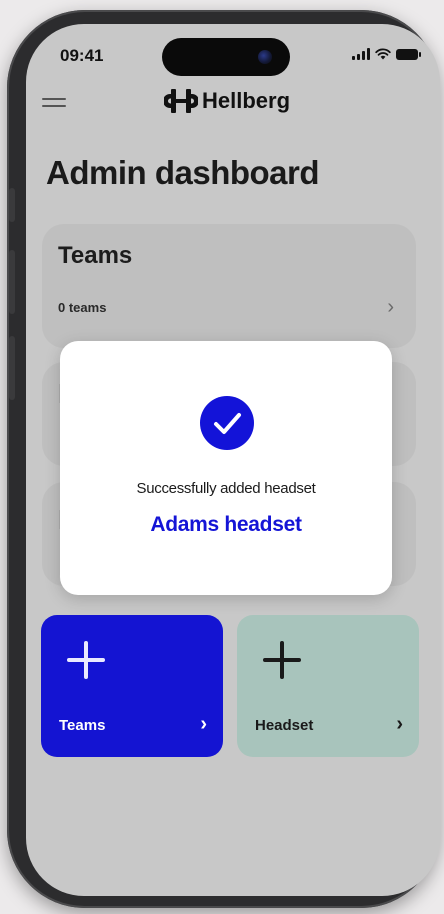  What do you see at coordinates (361, 54) in the screenshot?
I see `signal-icon` at bounding box center [361, 54].